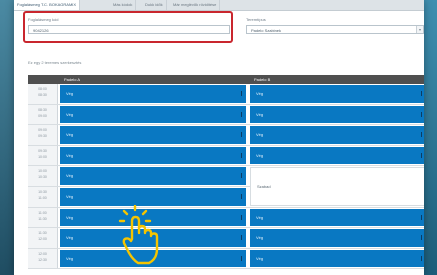 The image size is (437, 275). I want to click on time-label: 11:00 11:30, so click(43, 217).